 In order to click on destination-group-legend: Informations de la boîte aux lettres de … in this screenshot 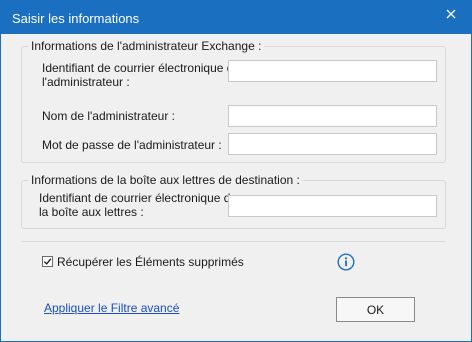, I will do `click(165, 180)`.